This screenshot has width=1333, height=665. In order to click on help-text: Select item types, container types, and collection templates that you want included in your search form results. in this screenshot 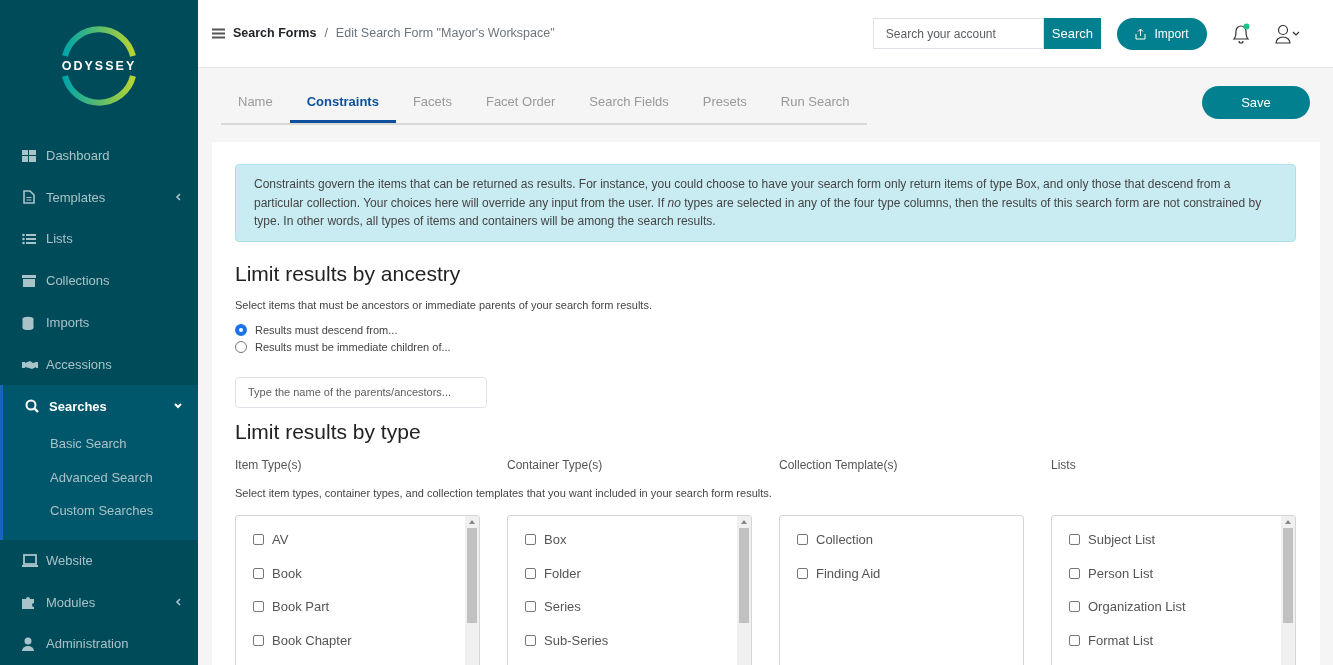, I will do `click(504, 493)`.